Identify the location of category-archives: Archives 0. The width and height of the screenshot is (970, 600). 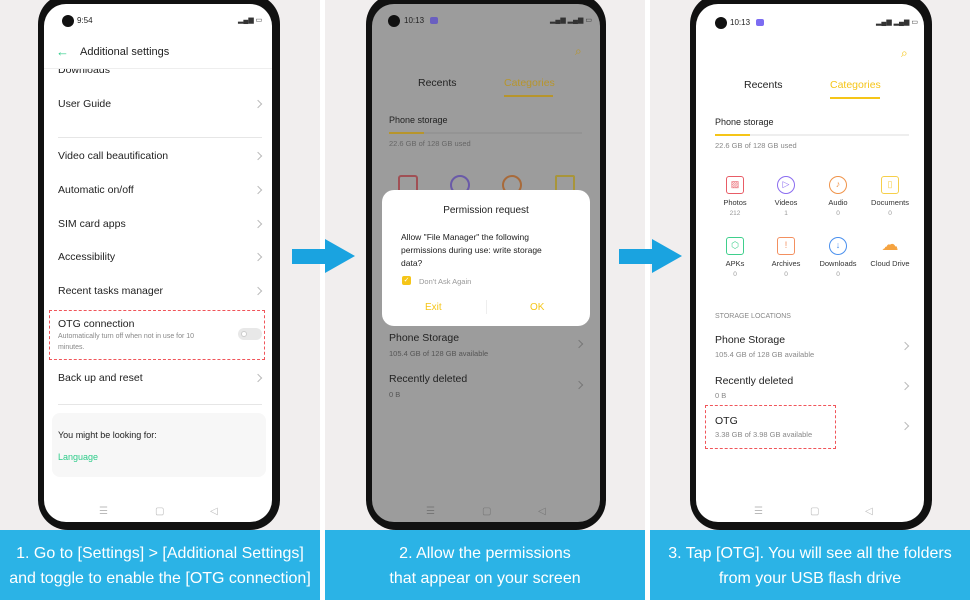
(786, 268).